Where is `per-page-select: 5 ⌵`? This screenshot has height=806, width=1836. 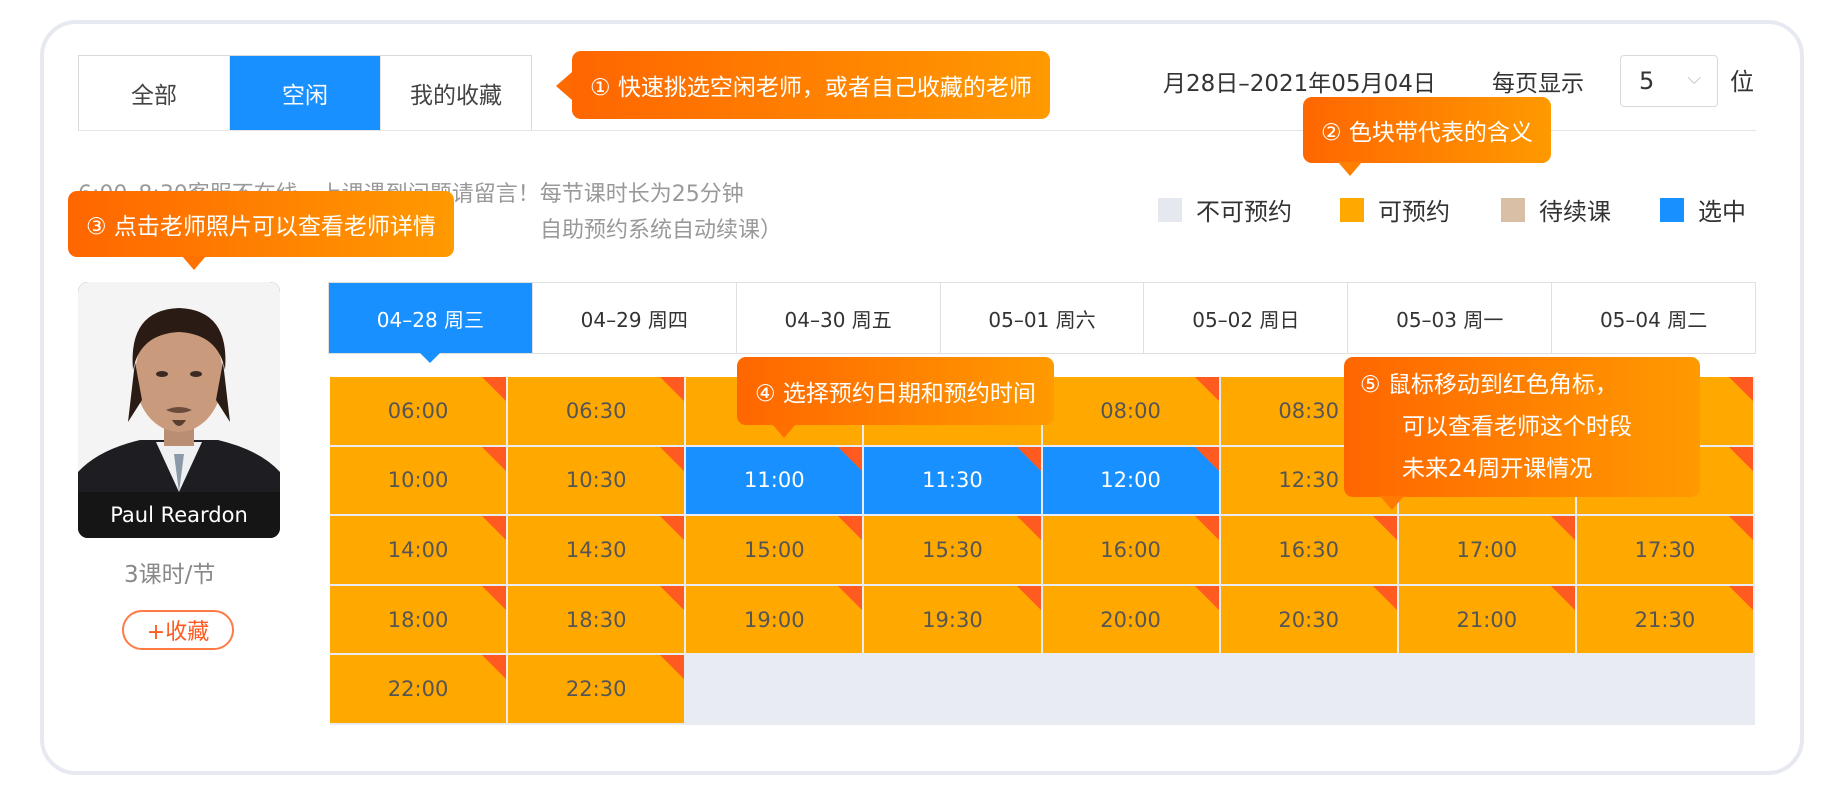
per-page-select: 5 ⌵ is located at coordinates (1669, 81).